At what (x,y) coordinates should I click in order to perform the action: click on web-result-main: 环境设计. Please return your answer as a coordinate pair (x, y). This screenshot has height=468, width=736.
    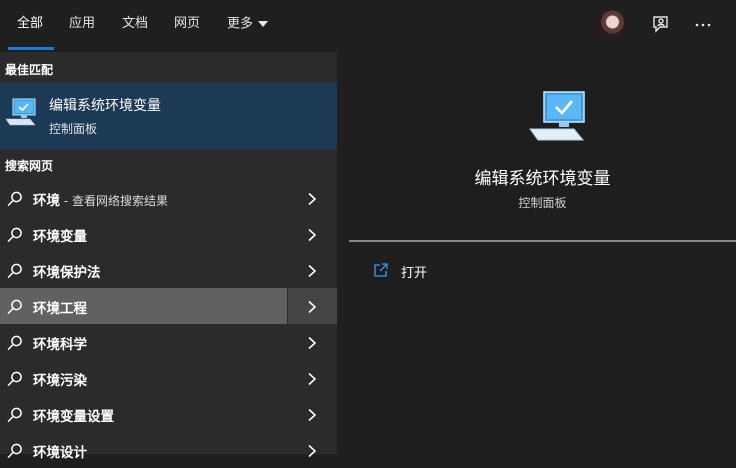
    Looking at the image, I should click on (143, 450).